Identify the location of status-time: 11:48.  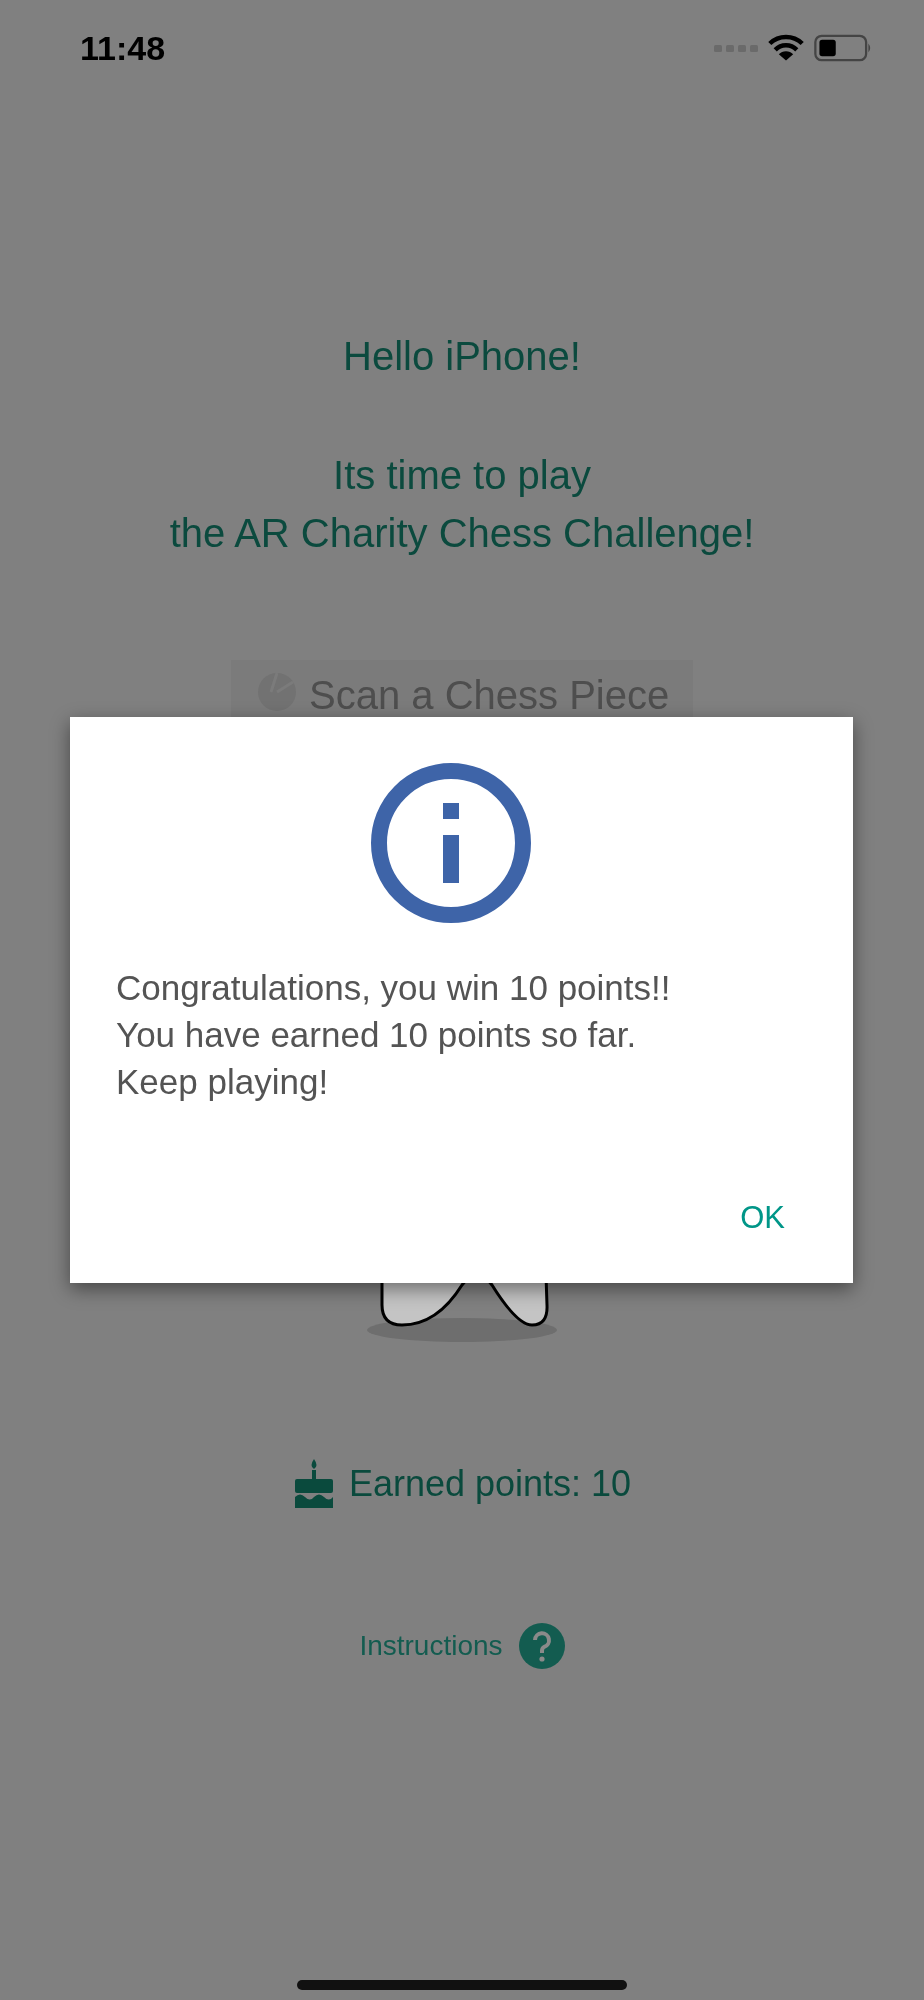
(123, 48).